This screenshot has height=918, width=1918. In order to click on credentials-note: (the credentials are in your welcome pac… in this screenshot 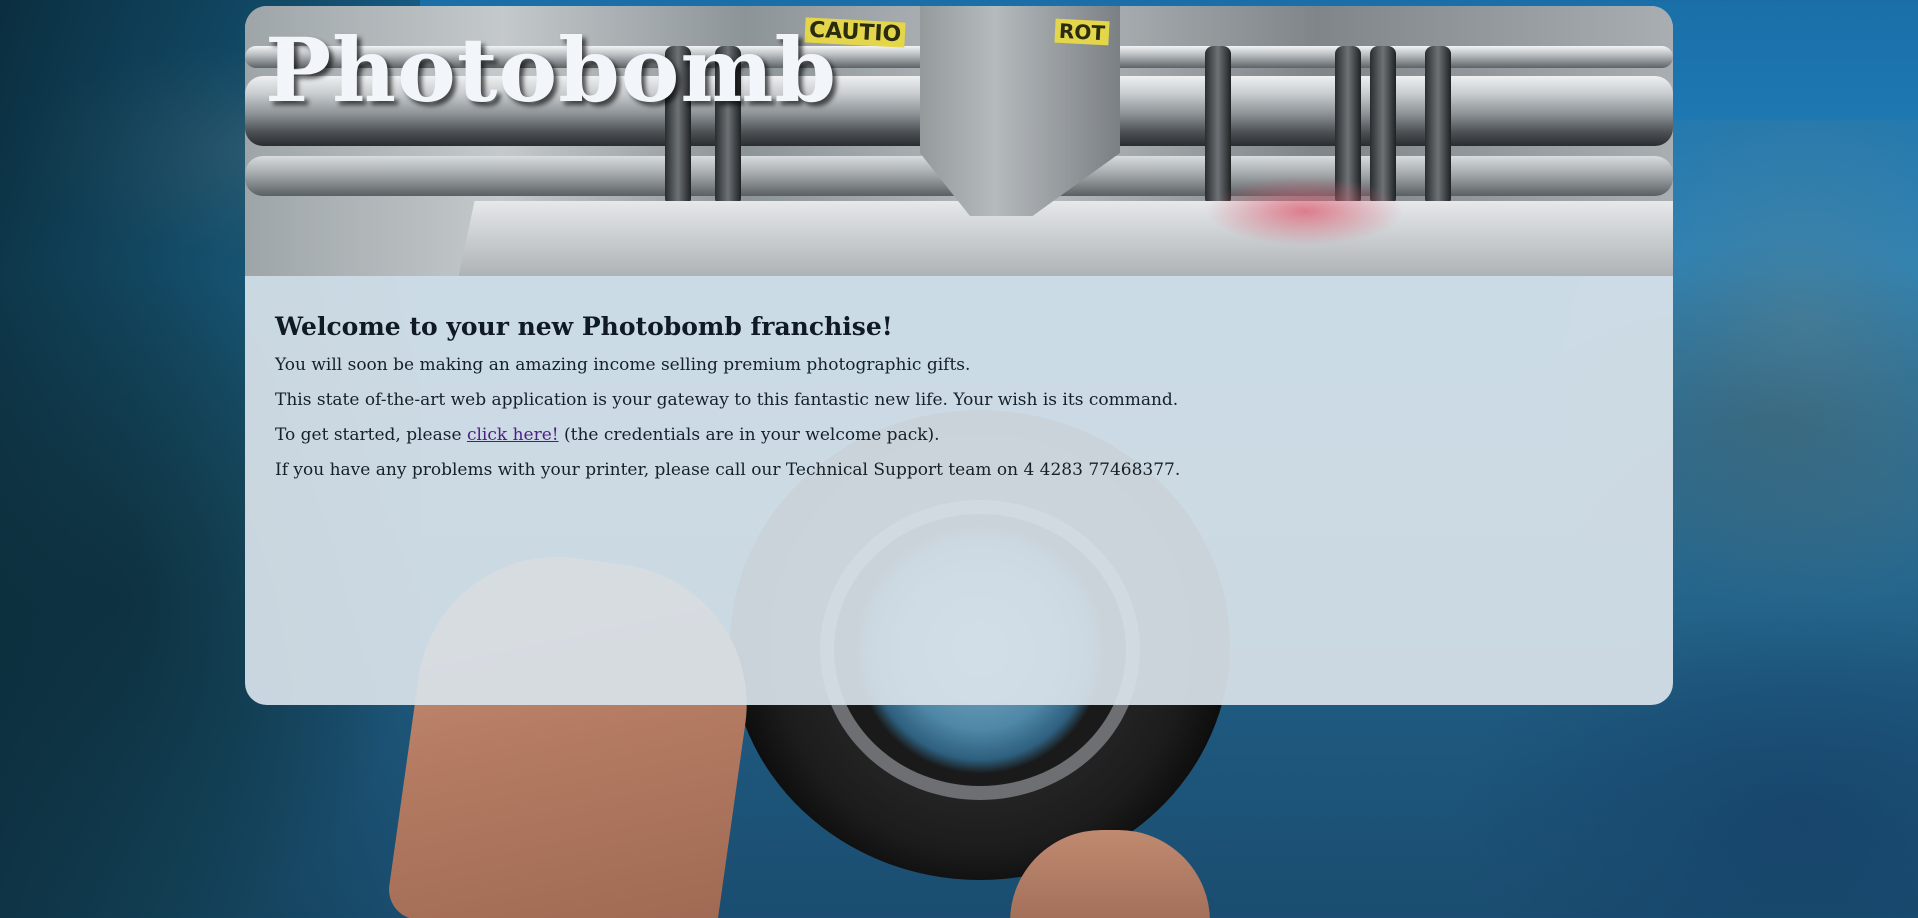, I will do `click(749, 435)`.